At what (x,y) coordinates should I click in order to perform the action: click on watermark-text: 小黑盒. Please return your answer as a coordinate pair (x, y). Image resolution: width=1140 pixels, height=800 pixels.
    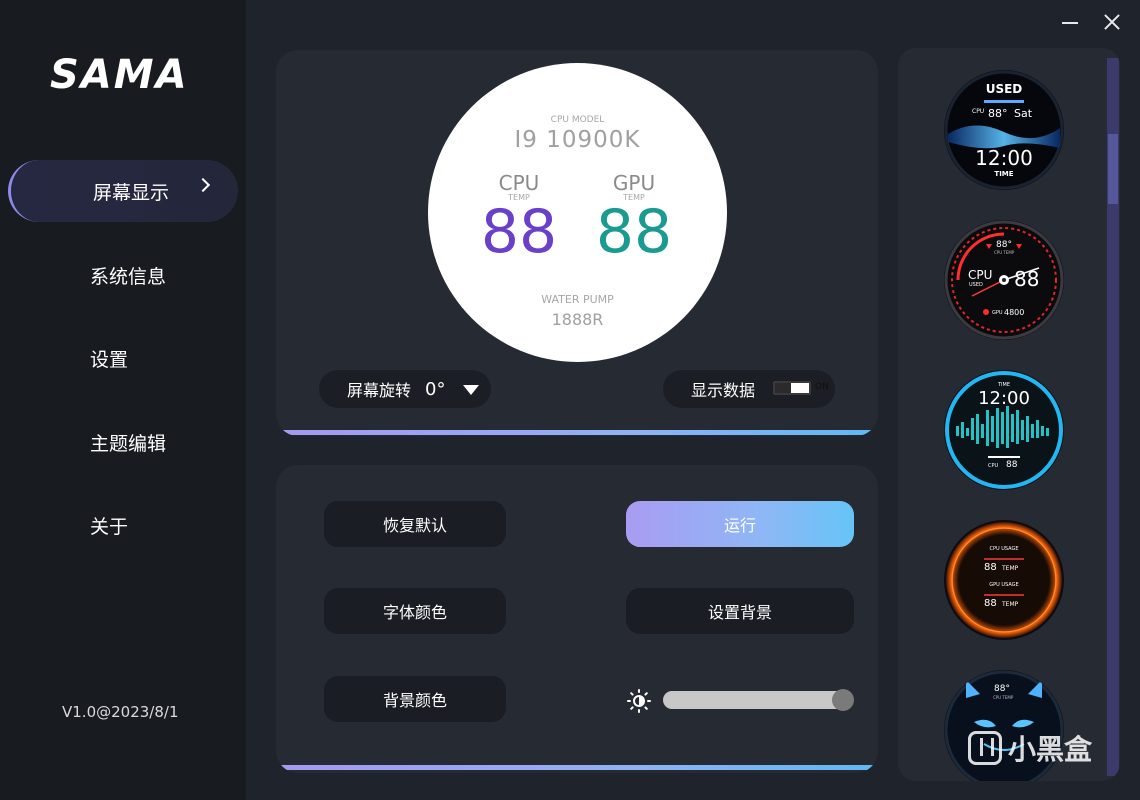
    Looking at the image, I should click on (1050, 749).